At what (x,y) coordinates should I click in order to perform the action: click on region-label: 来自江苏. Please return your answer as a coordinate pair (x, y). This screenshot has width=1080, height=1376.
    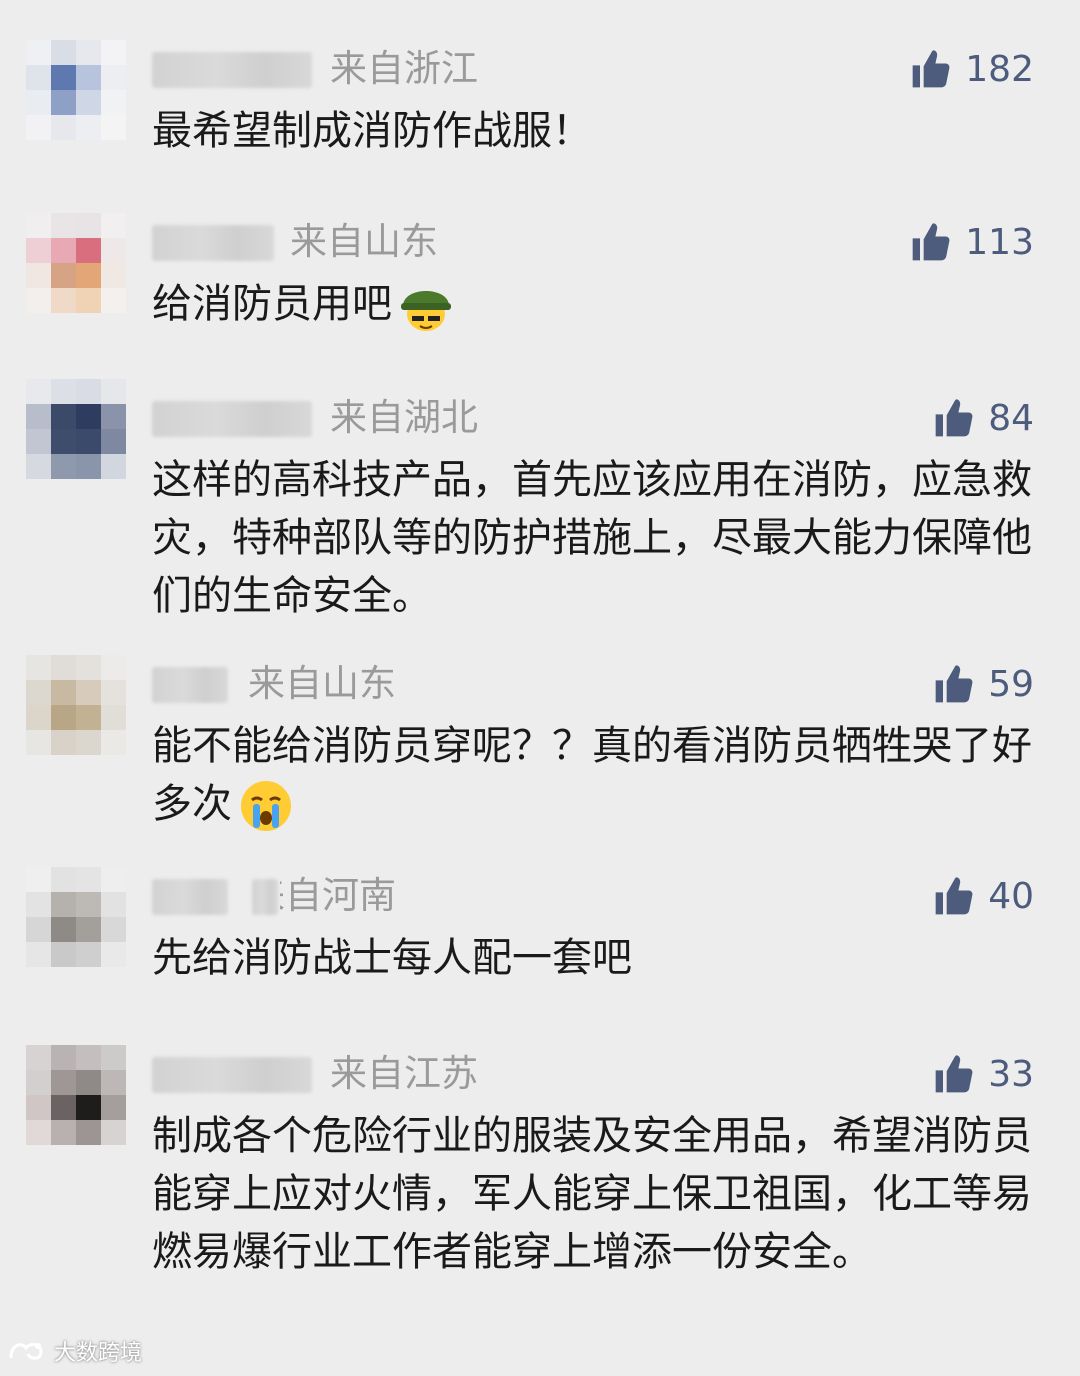
    Looking at the image, I should click on (404, 1073).